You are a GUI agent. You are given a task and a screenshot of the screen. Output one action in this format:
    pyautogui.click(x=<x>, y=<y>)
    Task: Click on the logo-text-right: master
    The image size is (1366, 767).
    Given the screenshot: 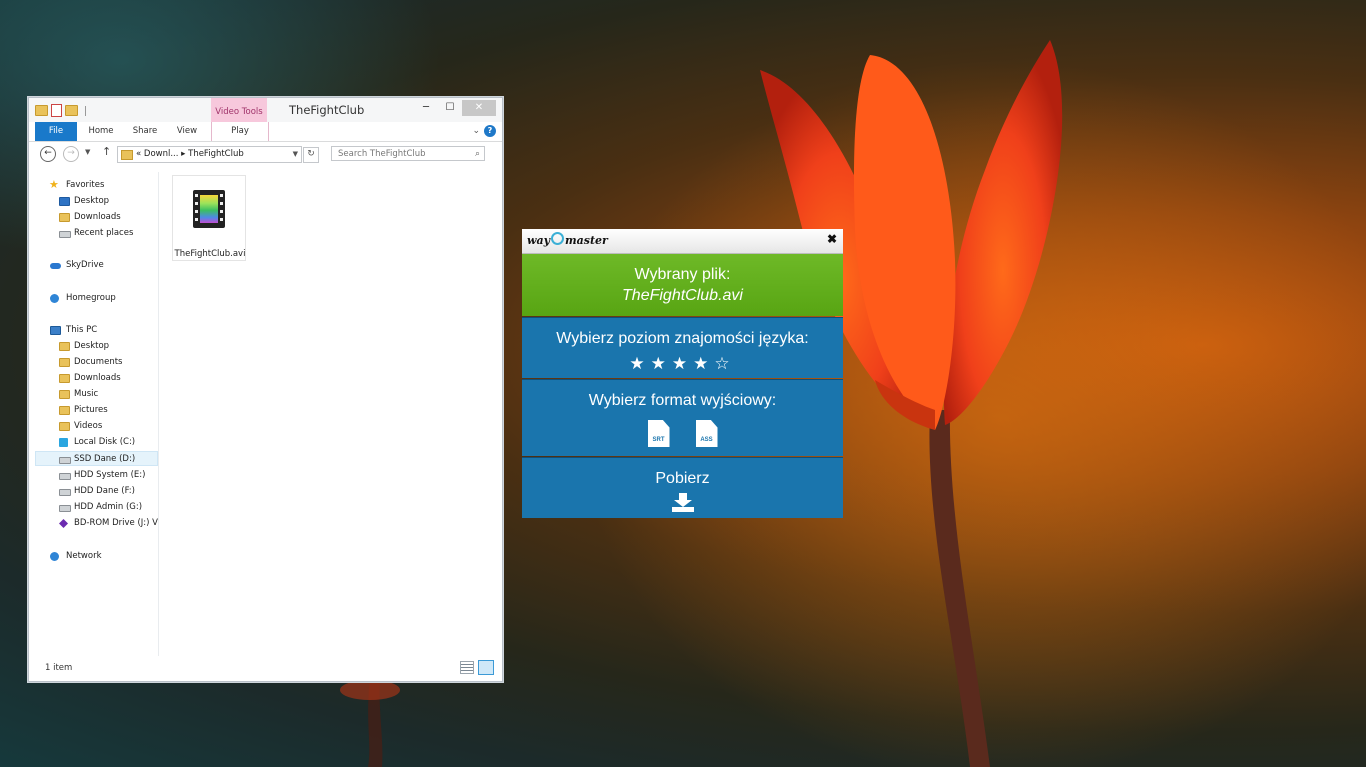 What is the action you would take?
    pyautogui.click(x=586, y=240)
    